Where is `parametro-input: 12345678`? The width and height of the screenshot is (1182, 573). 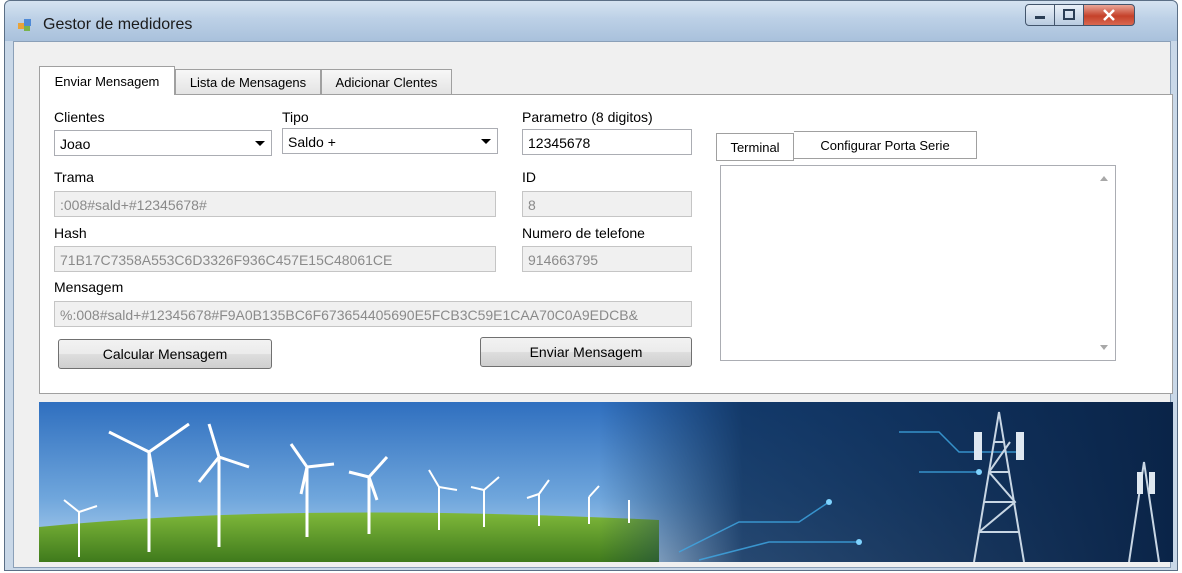
parametro-input: 12345678 is located at coordinates (607, 142).